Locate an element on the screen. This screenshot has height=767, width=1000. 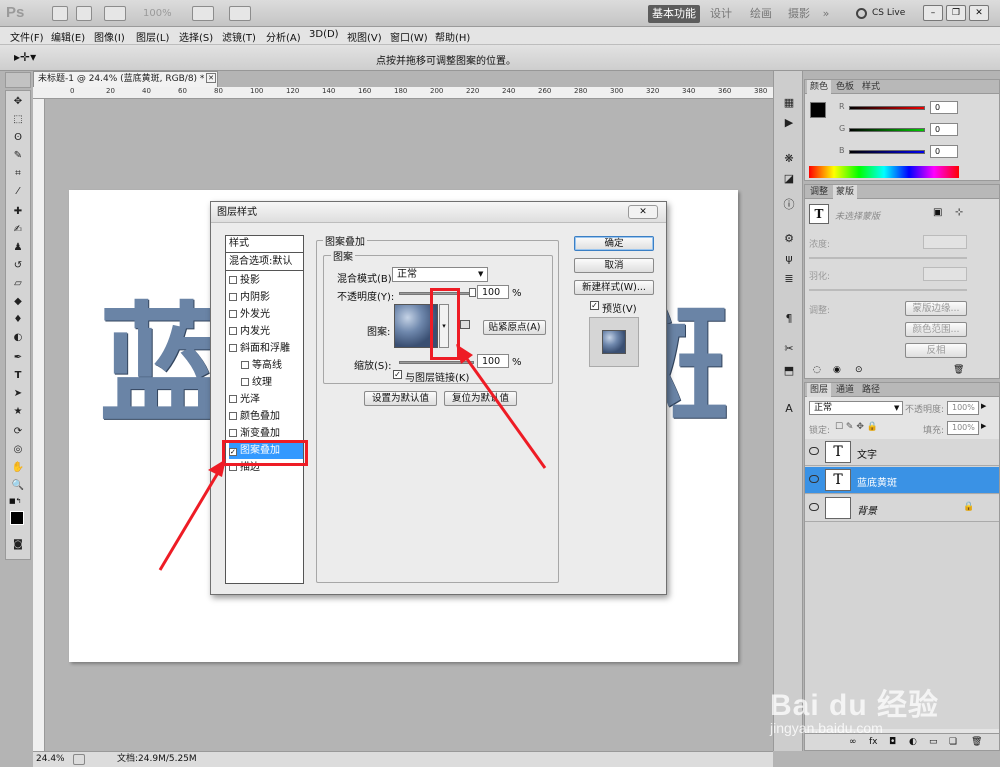
layer-row-text: T 文字 is located at coordinates (902, 452).